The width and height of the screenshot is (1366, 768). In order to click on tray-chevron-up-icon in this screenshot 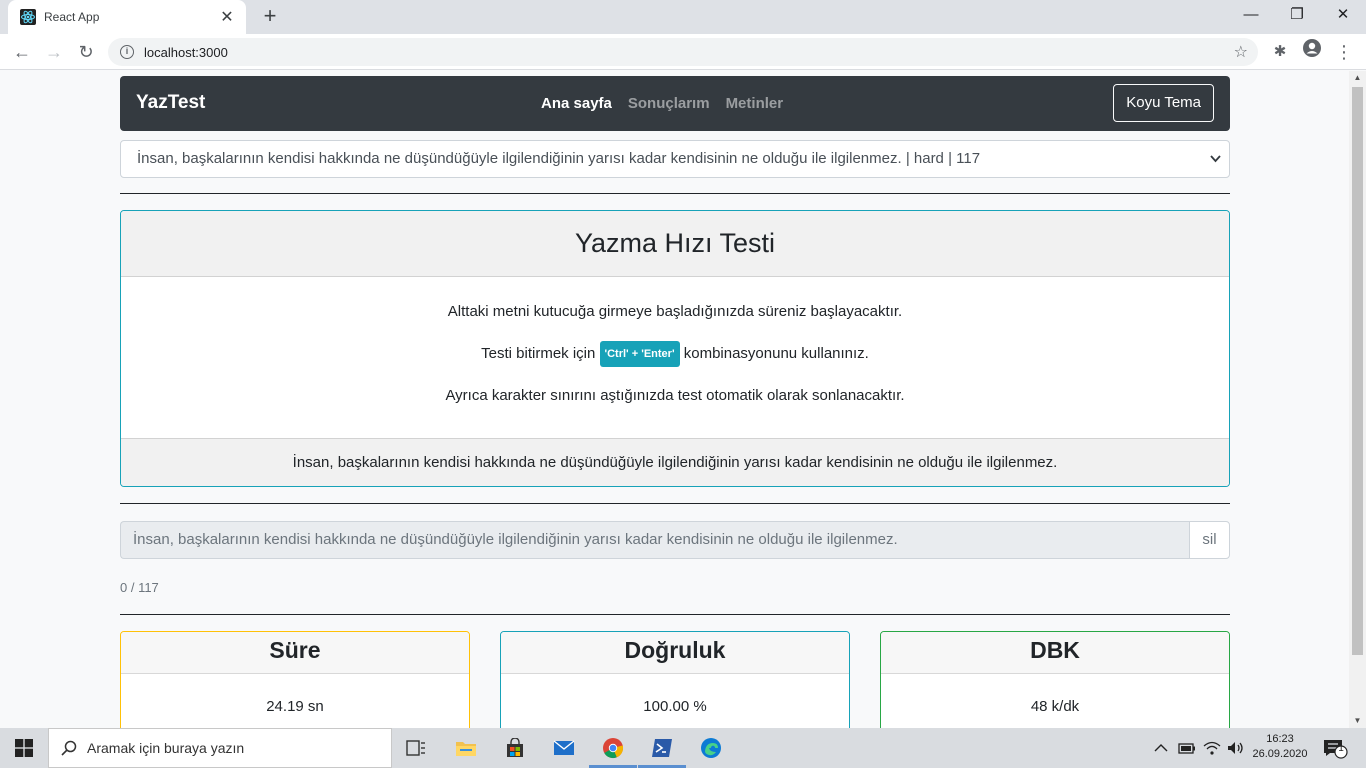, I will do `click(1161, 748)`.